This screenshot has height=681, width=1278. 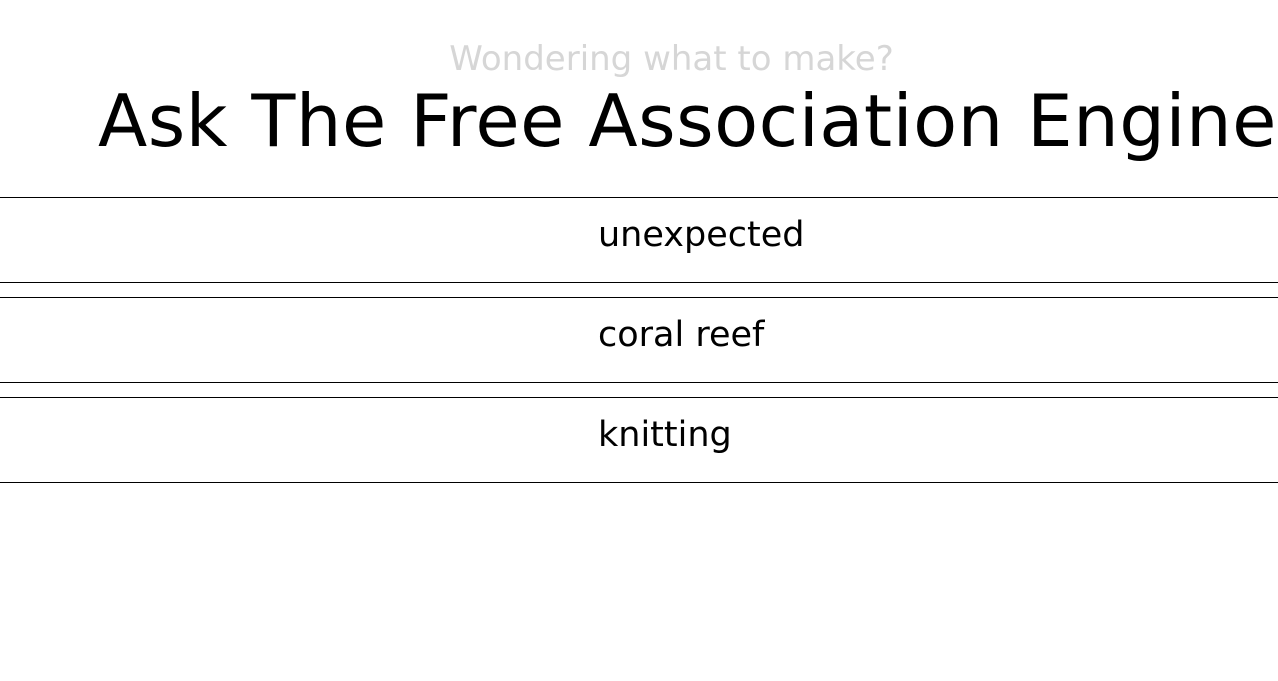 What do you see at coordinates (681, 335) in the screenshot?
I see `word-label: coral reef` at bounding box center [681, 335].